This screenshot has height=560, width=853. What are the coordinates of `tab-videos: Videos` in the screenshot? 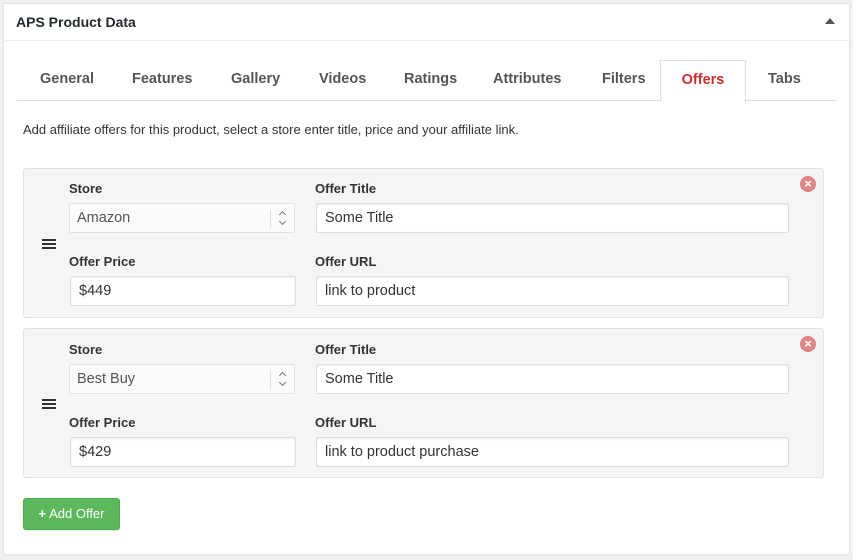 It's located at (342, 80).